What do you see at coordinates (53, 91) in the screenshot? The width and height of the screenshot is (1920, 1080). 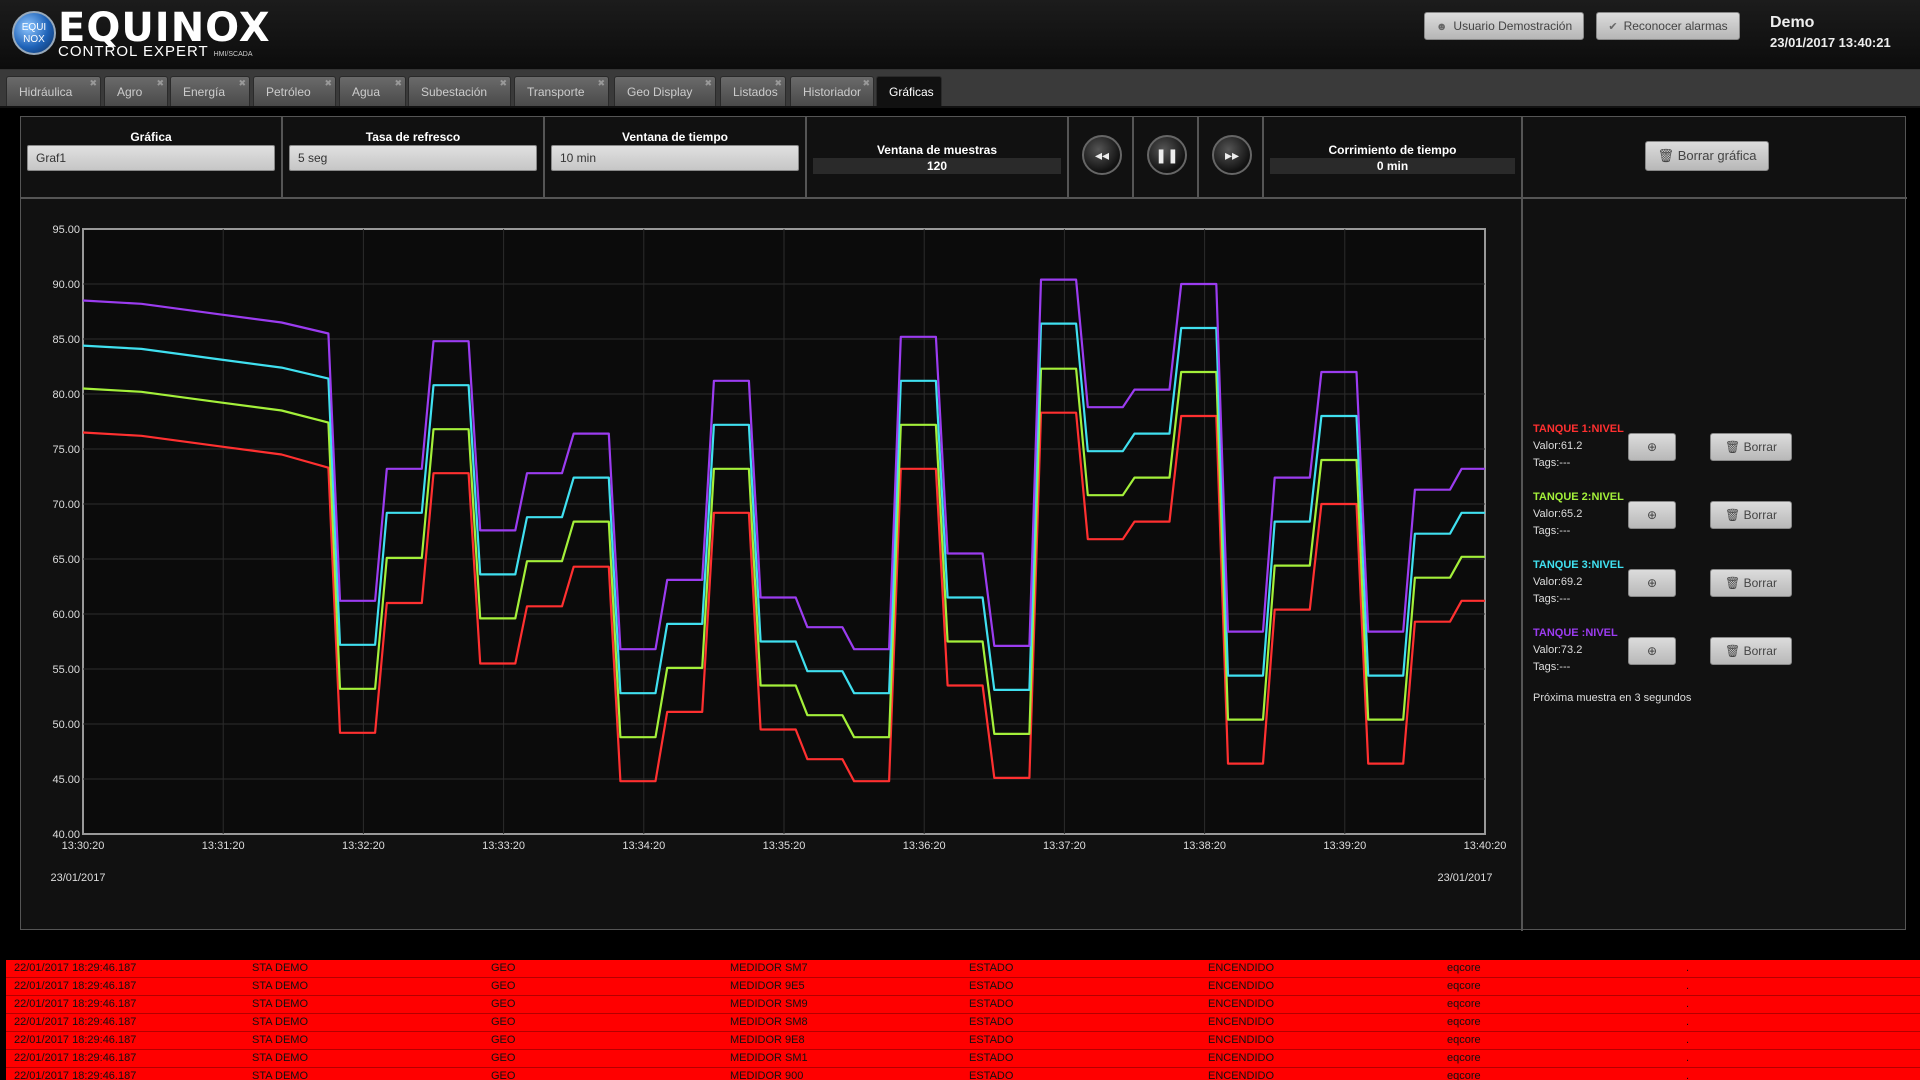 I see `tab-hidraulica: Hidráulica ✖` at bounding box center [53, 91].